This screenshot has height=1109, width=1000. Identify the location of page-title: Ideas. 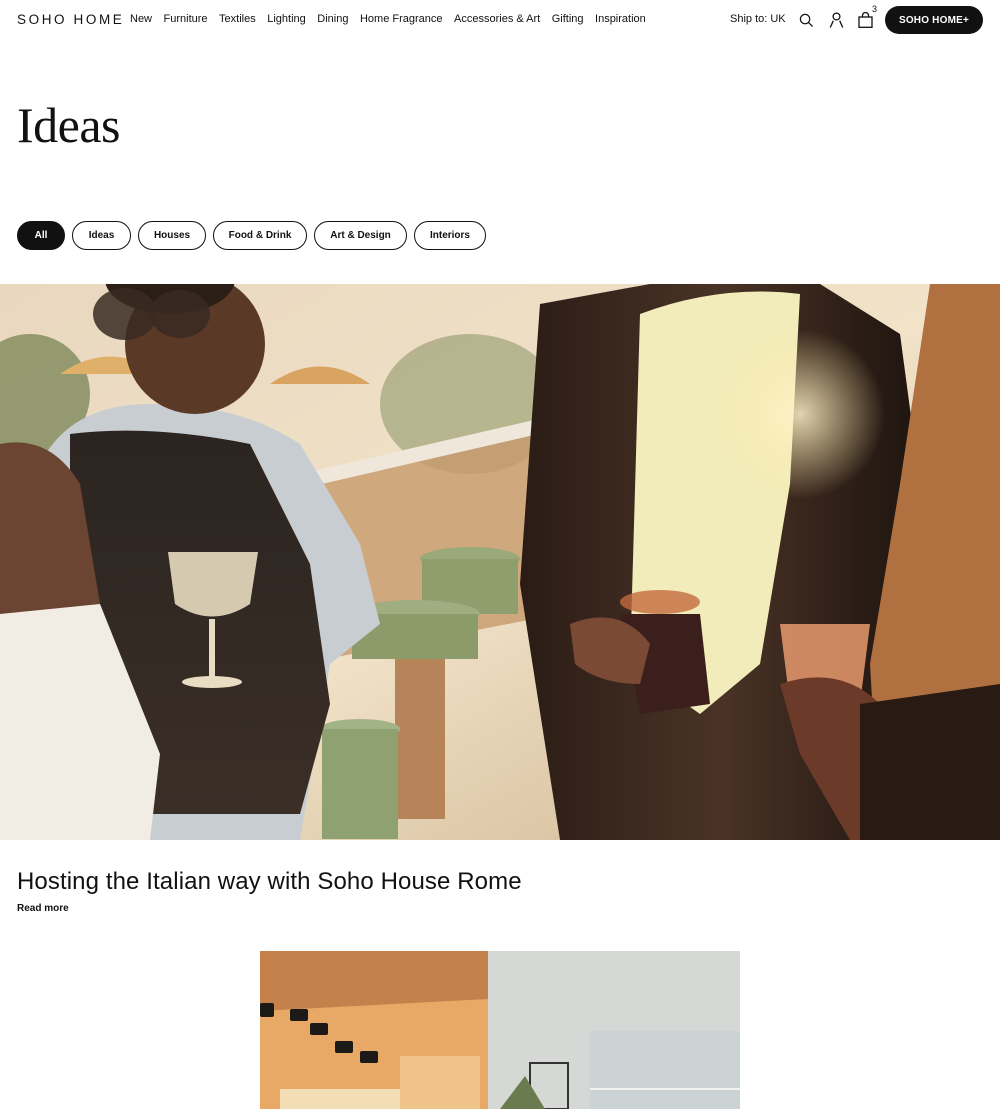
(69, 125).